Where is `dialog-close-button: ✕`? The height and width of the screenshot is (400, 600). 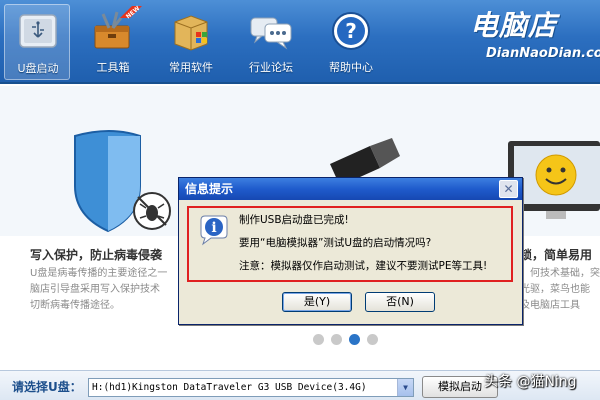 dialog-close-button: ✕ is located at coordinates (508, 189).